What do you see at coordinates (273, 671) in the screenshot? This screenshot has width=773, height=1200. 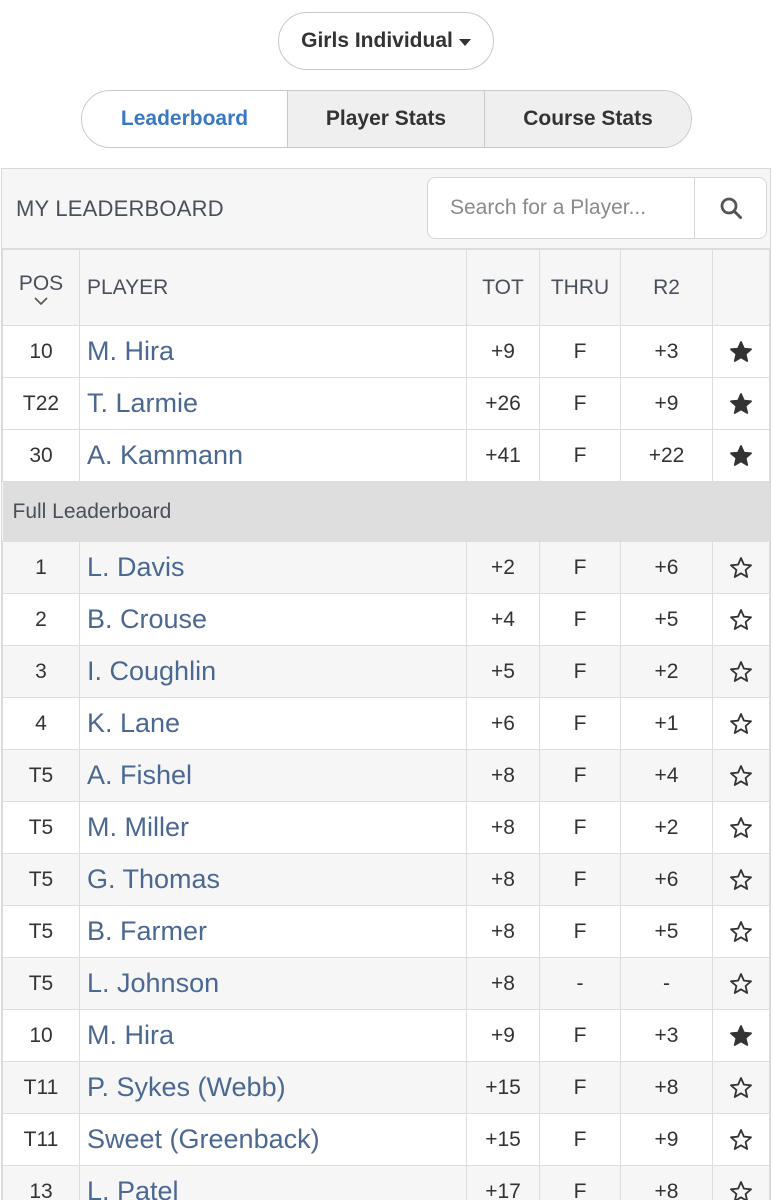 I see `player-link: I. Coughlin` at bounding box center [273, 671].